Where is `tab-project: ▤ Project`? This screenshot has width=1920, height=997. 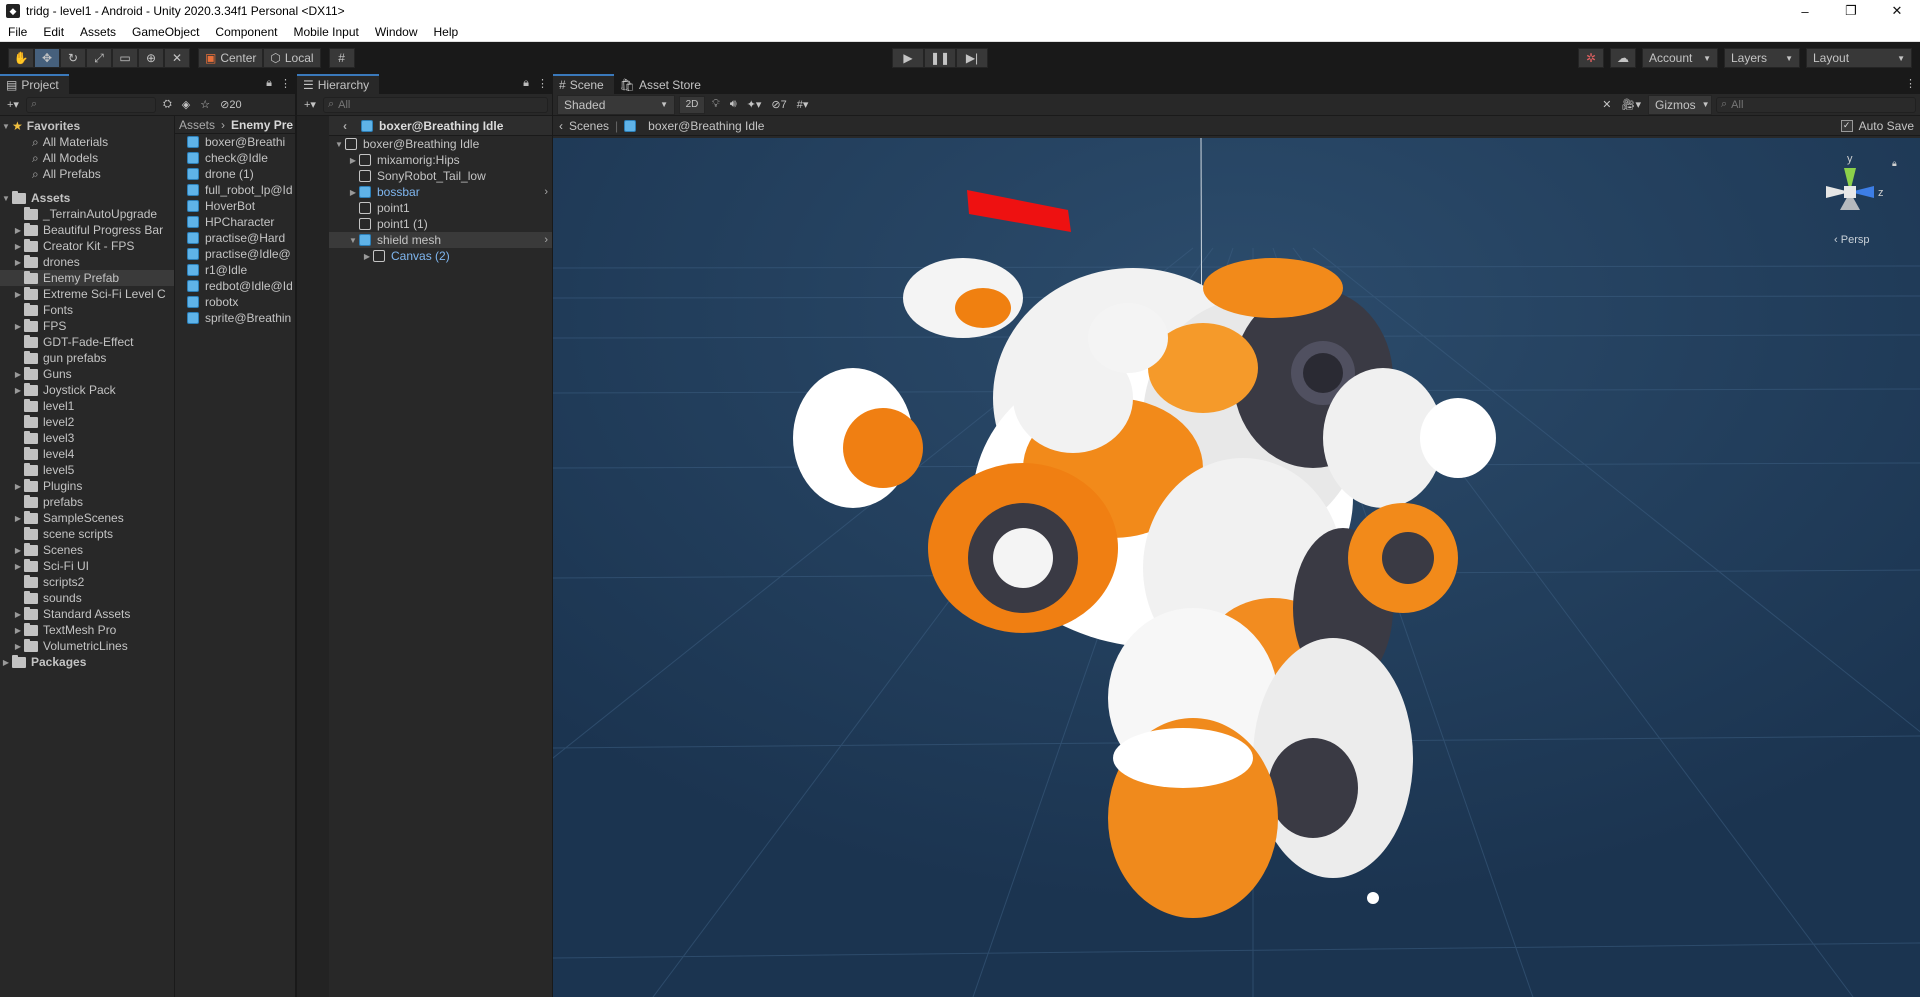 tab-project: ▤ Project is located at coordinates (34, 84).